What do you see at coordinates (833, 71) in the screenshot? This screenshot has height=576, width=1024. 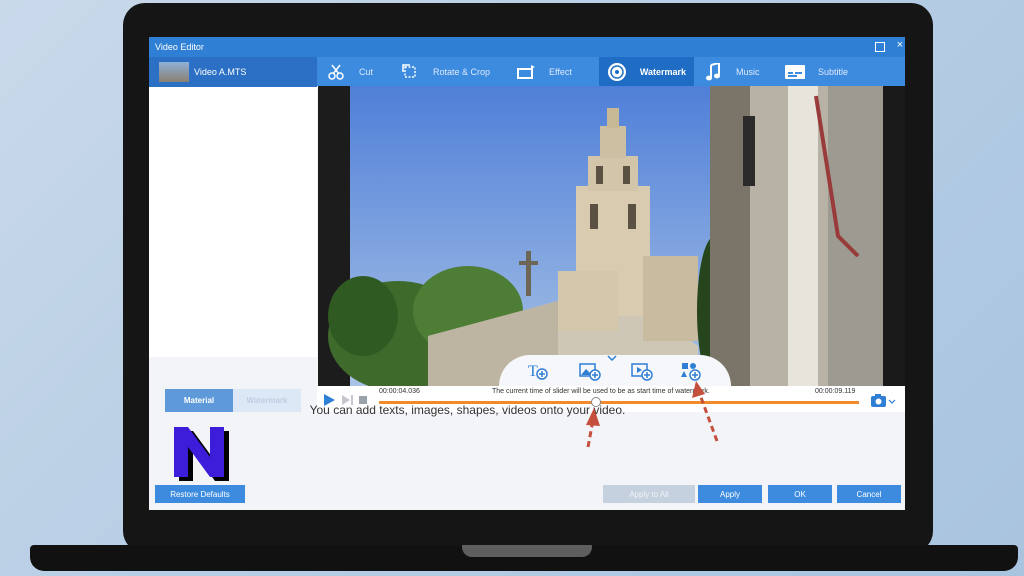 I see `tab-label: Subtitle` at bounding box center [833, 71].